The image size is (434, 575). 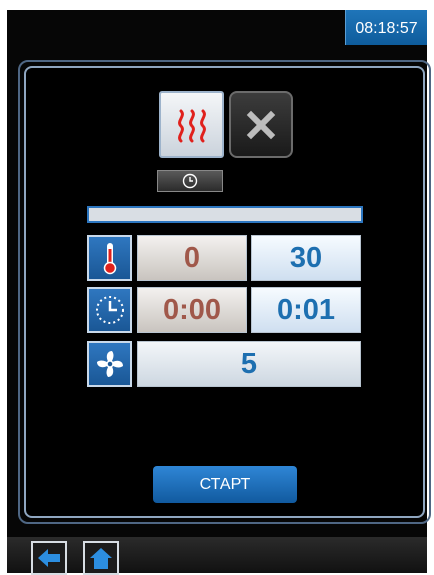 I want to click on time-set-value: 0:01, so click(x=306, y=310).